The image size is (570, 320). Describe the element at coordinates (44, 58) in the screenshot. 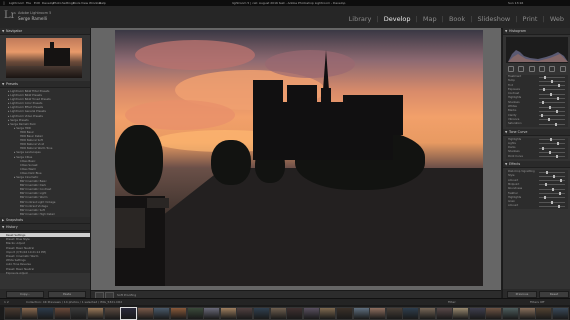

I see `navigator-preview` at that location.